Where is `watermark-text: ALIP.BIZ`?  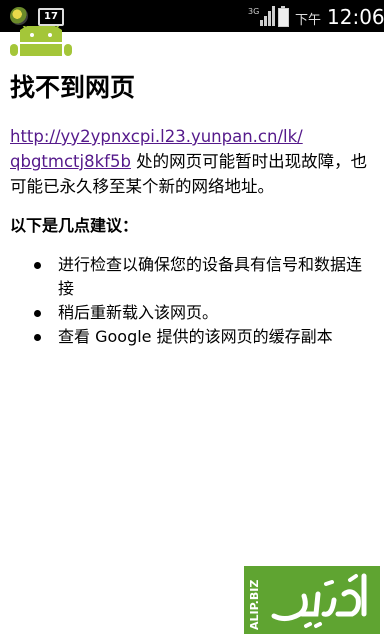
watermark-text: ALIP.BIZ is located at coordinates (254, 604).